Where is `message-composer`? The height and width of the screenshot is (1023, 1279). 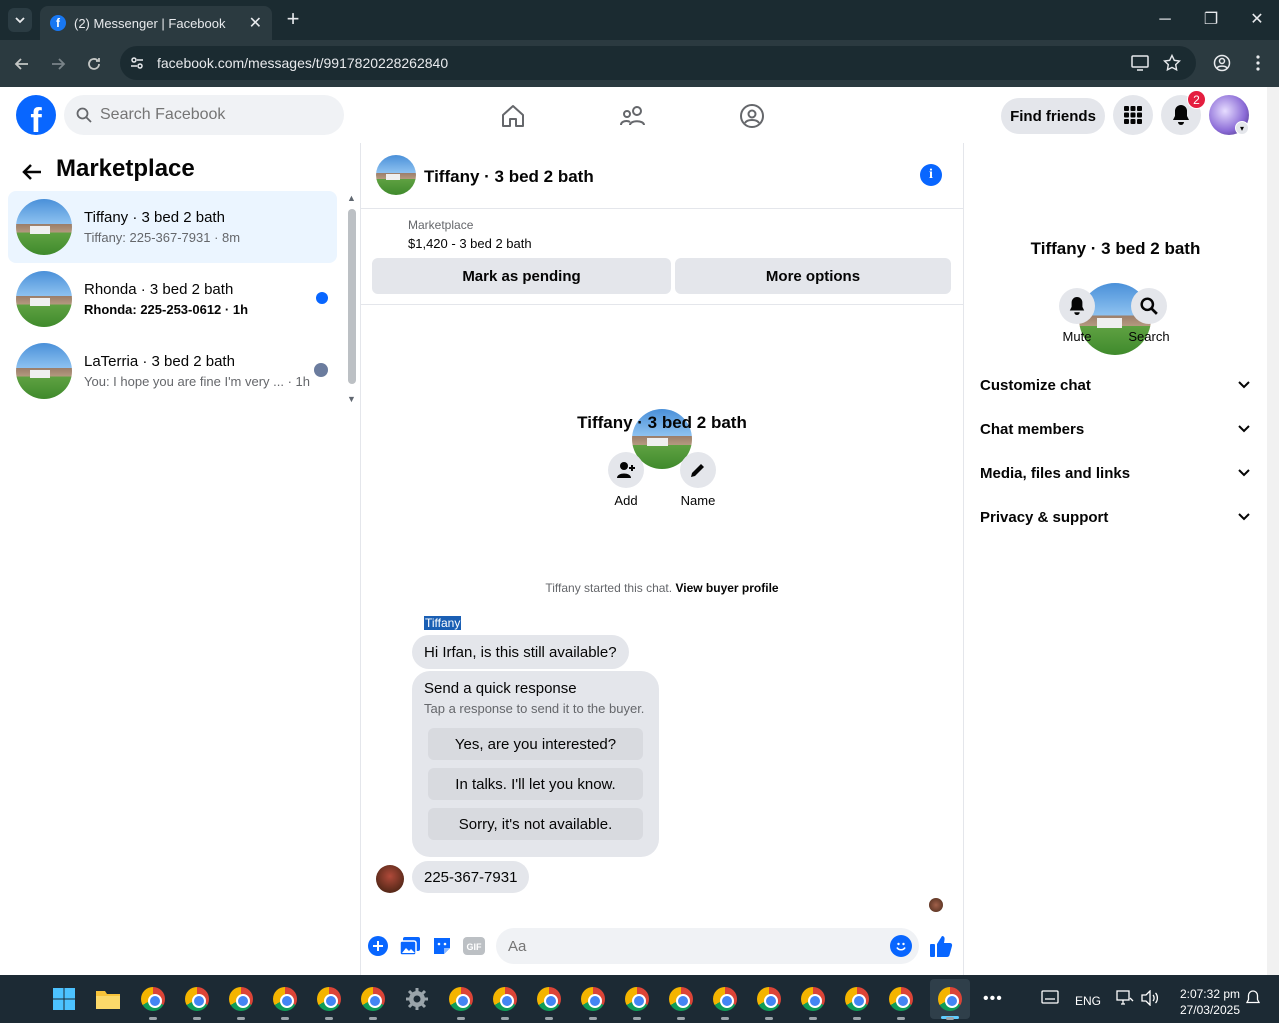 message-composer is located at coordinates (707, 946).